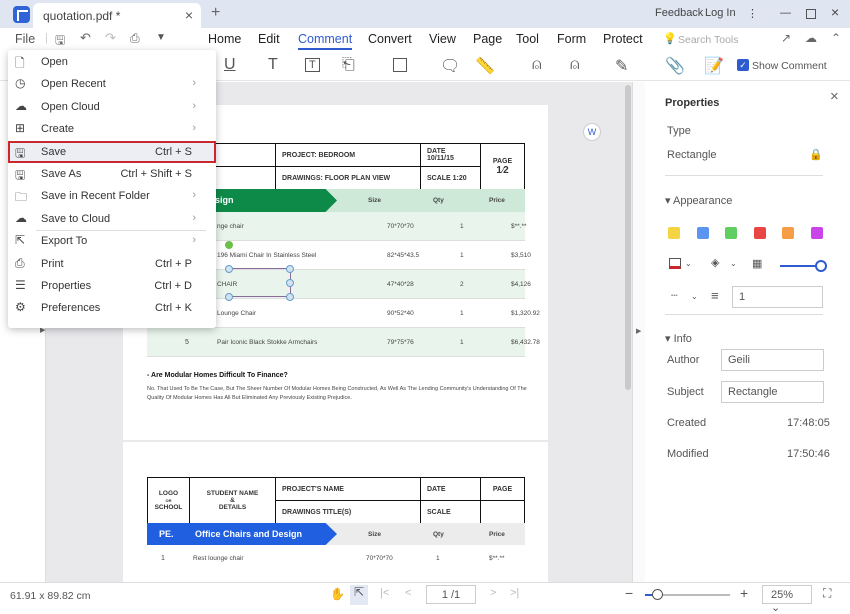  What do you see at coordinates (571, 39) in the screenshot?
I see `tab-form: Form` at bounding box center [571, 39].